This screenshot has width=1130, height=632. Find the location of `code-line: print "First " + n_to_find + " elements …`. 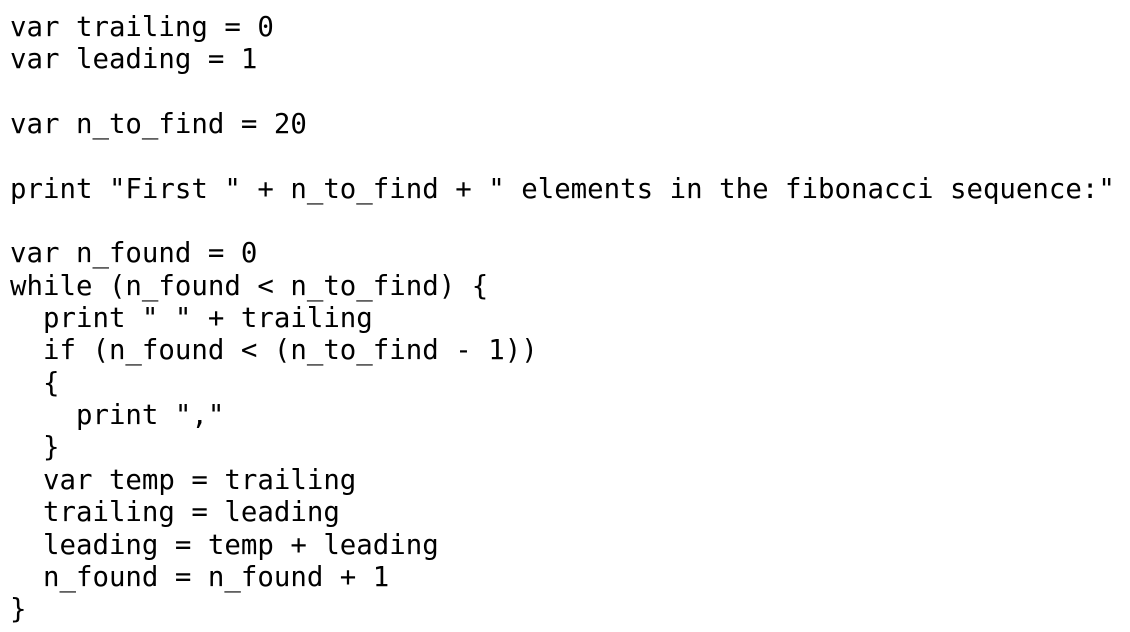

code-line: print "First " + n_to_find + " elements … is located at coordinates (570, 190).